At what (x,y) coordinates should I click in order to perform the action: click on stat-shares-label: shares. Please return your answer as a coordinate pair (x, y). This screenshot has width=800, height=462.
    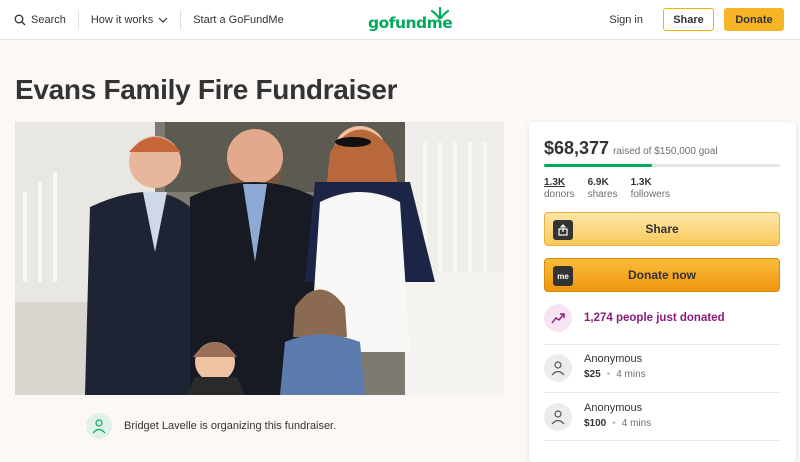
    Looking at the image, I should click on (602, 194).